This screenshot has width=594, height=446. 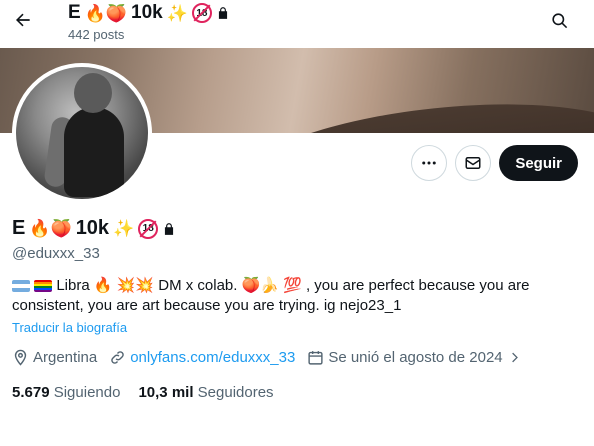 I want to click on followers-count: 10,3 mil, so click(x=166, y=392).